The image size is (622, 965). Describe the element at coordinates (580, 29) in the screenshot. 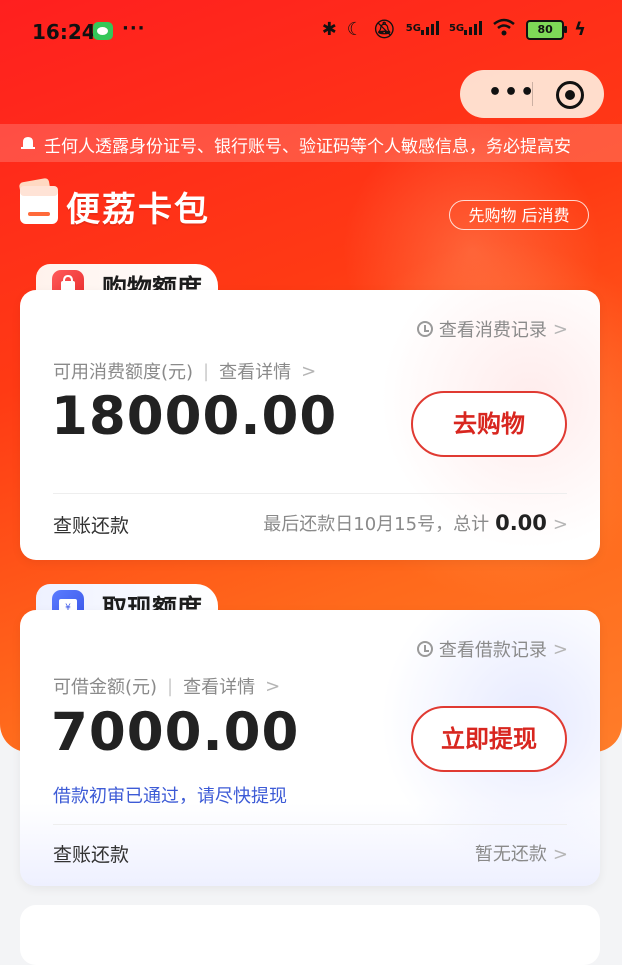

I see `charging-icon: ϟ` at that location.